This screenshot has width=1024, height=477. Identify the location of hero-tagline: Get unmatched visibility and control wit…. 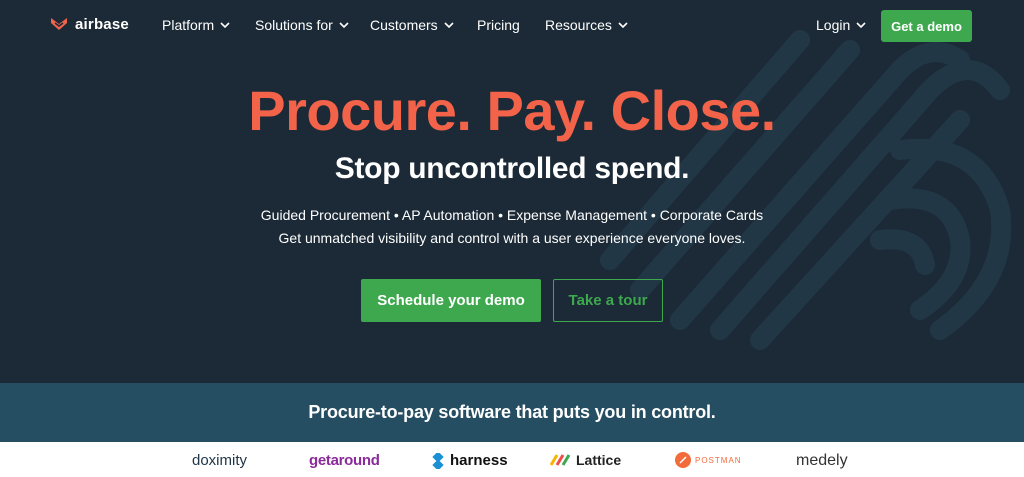
(512, 238).